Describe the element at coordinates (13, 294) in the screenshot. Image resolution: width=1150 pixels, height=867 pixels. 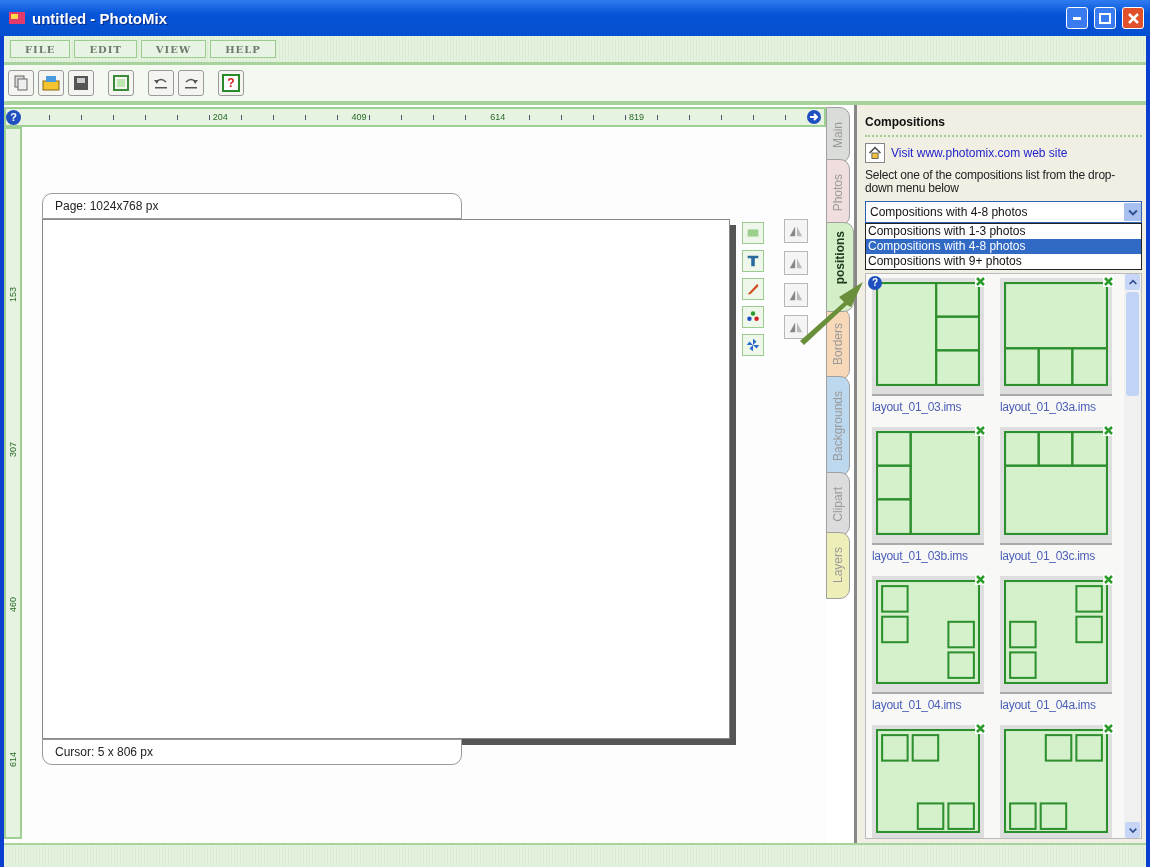
I see `ruler-label: 153` at that location.